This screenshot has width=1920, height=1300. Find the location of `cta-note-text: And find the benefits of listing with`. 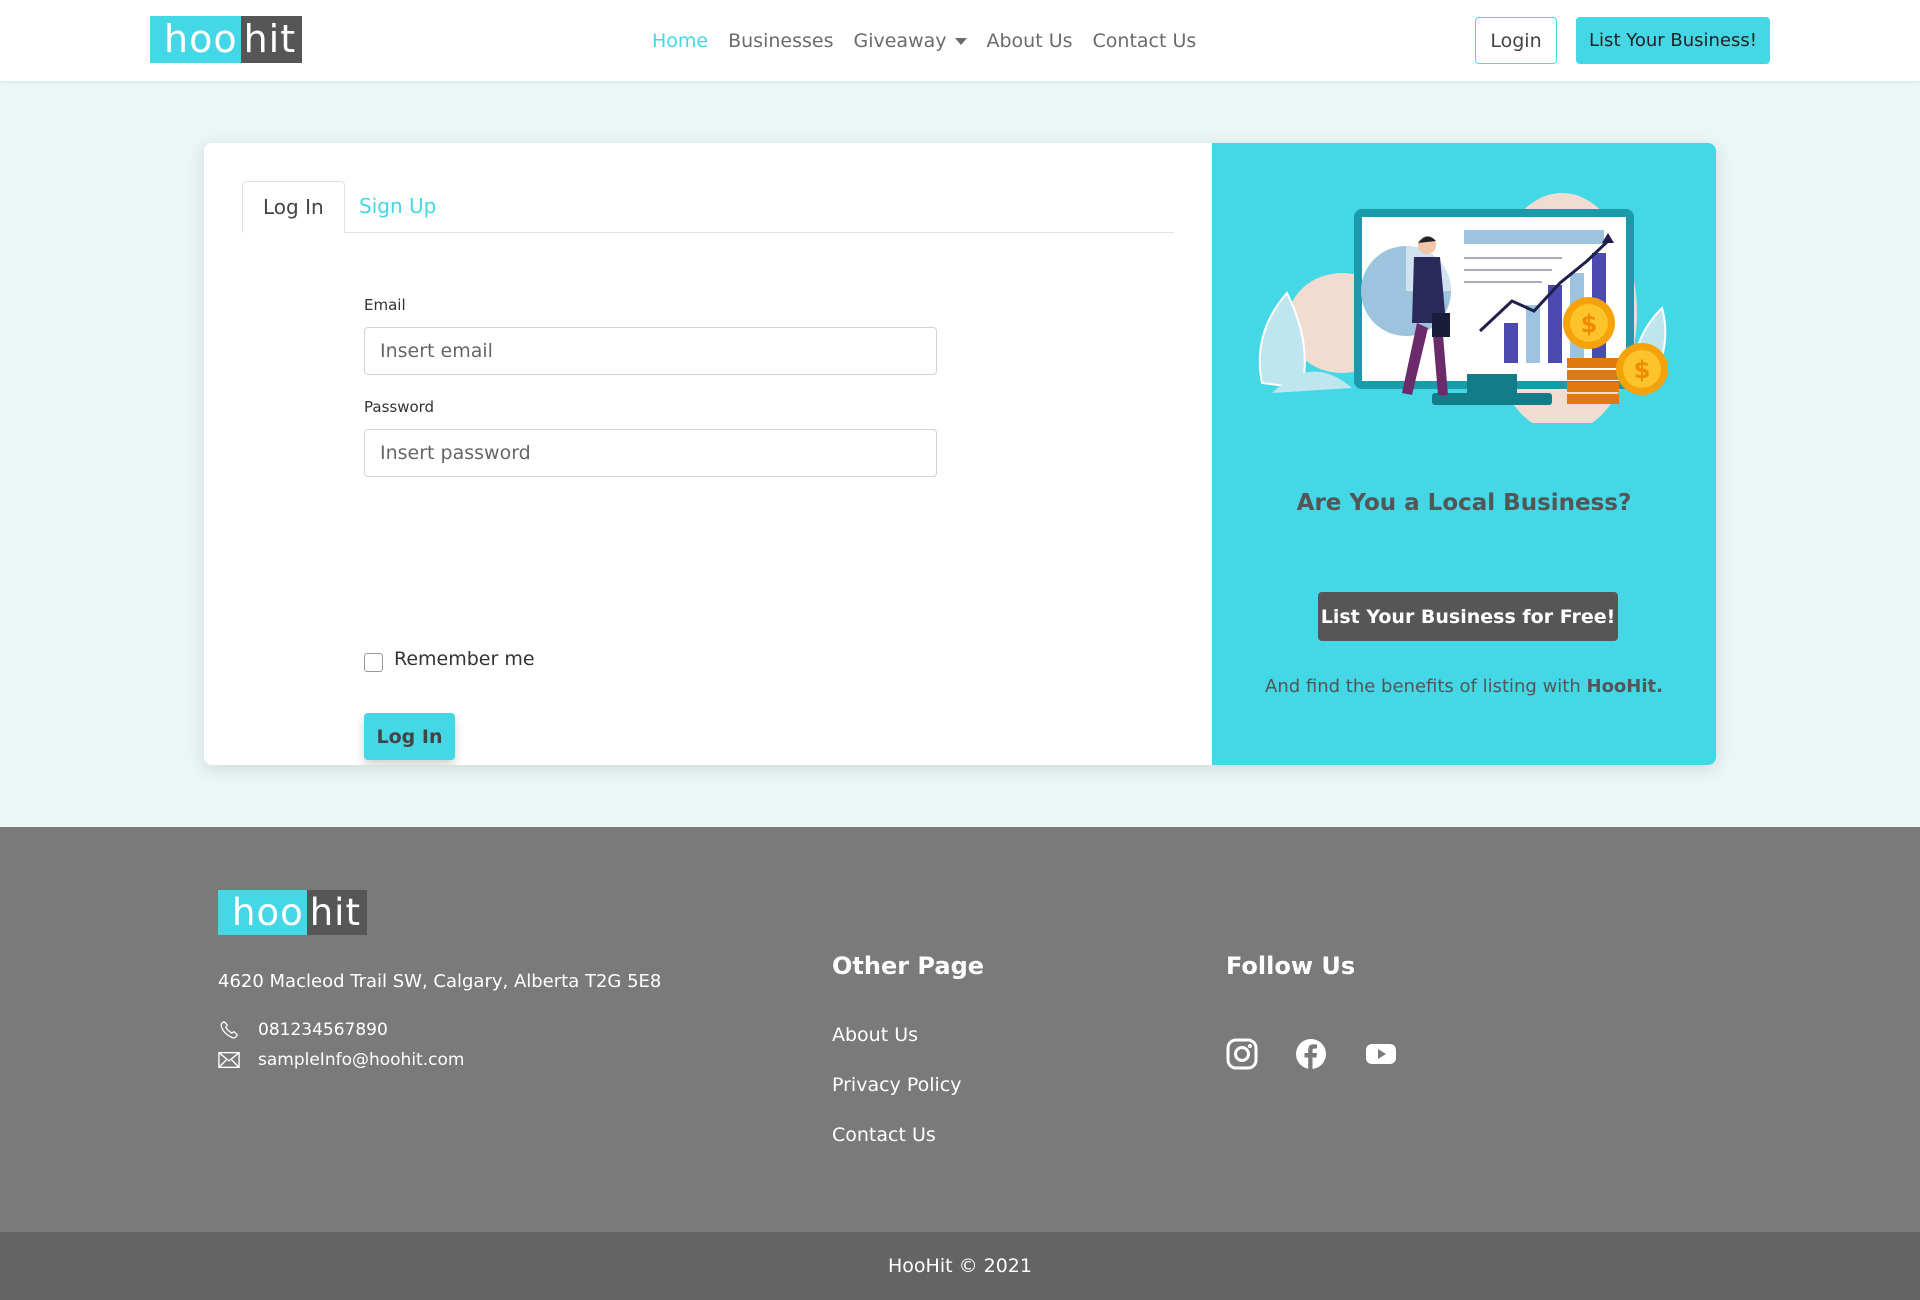

cta-note-text: And find the benefits of listing with is located at coordinates (1426, 686).